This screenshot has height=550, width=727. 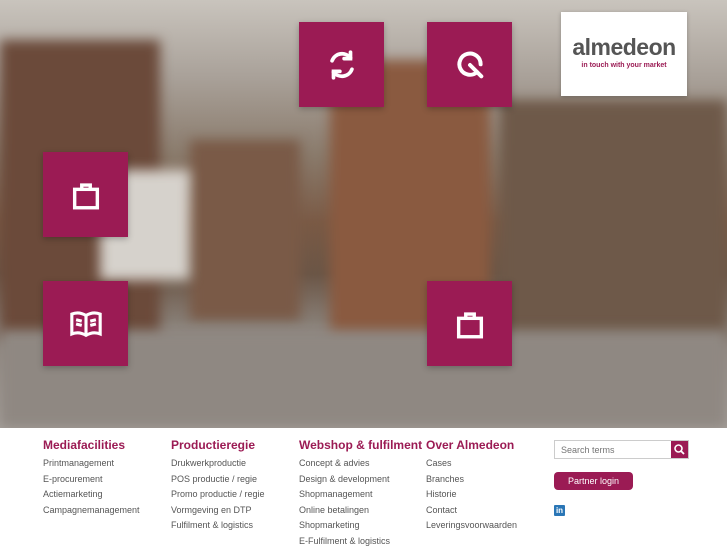 What do you see at coordinates (91, 464) in the screenshot?
I see `footer-link: Printmanagement` at bounding box center [91, 464].